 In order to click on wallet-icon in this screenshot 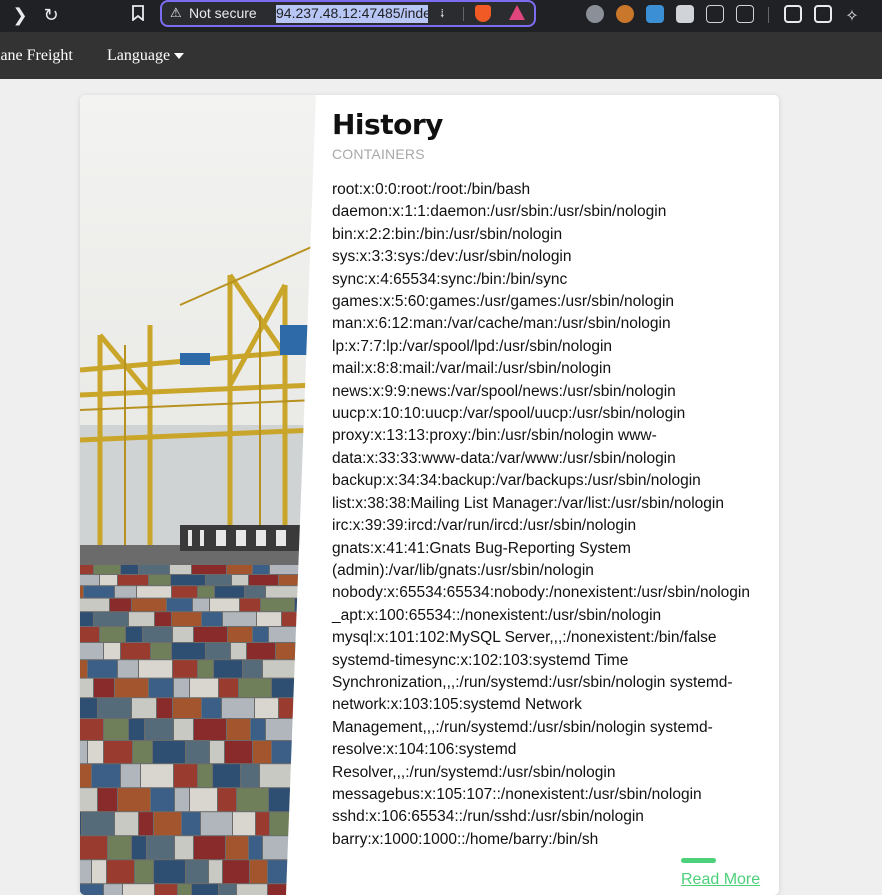, I will do `click(823, 14)`.